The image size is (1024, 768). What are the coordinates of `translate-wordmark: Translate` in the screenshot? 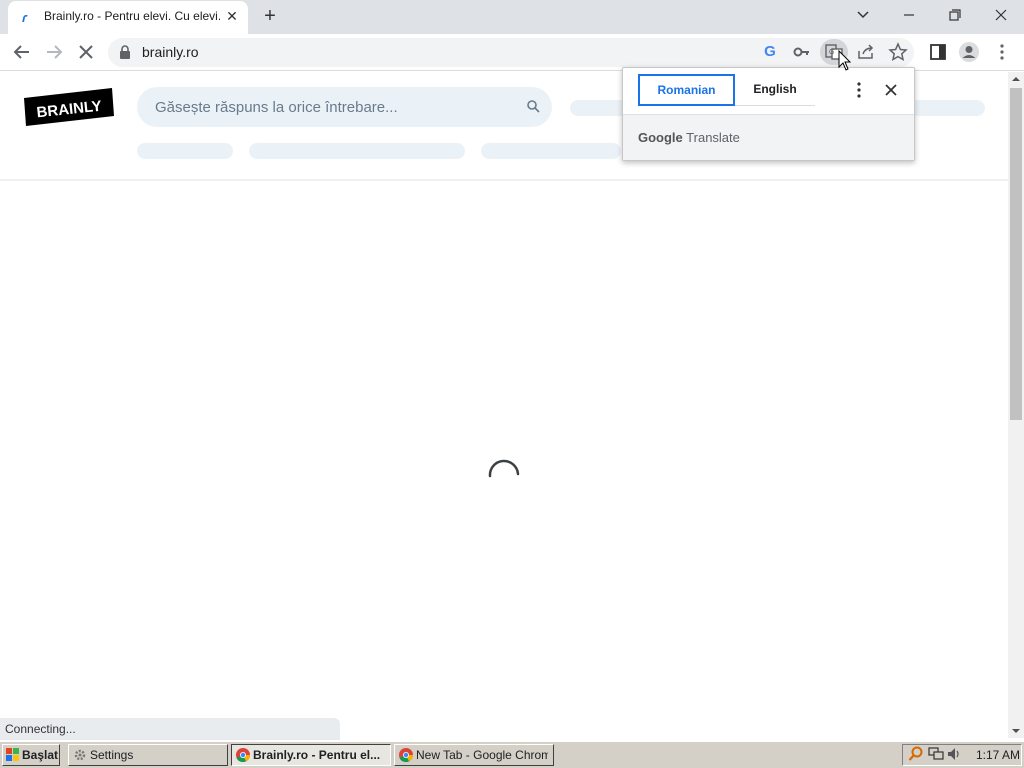 It's located at (713, 137).